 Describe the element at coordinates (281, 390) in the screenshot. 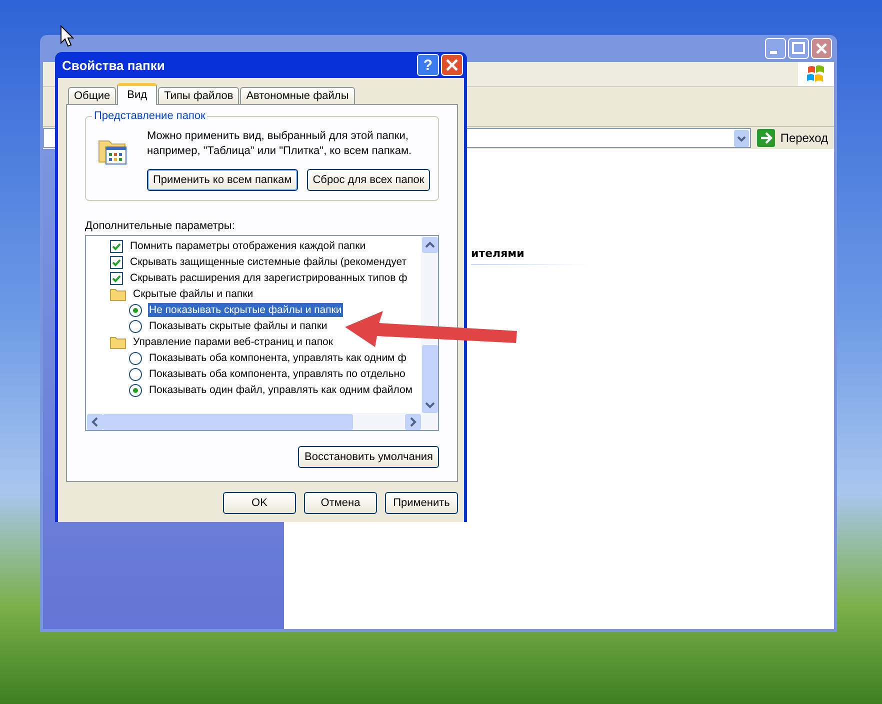

I see `option-label: Показывать один файл, управлять как одним файлом` at that location.